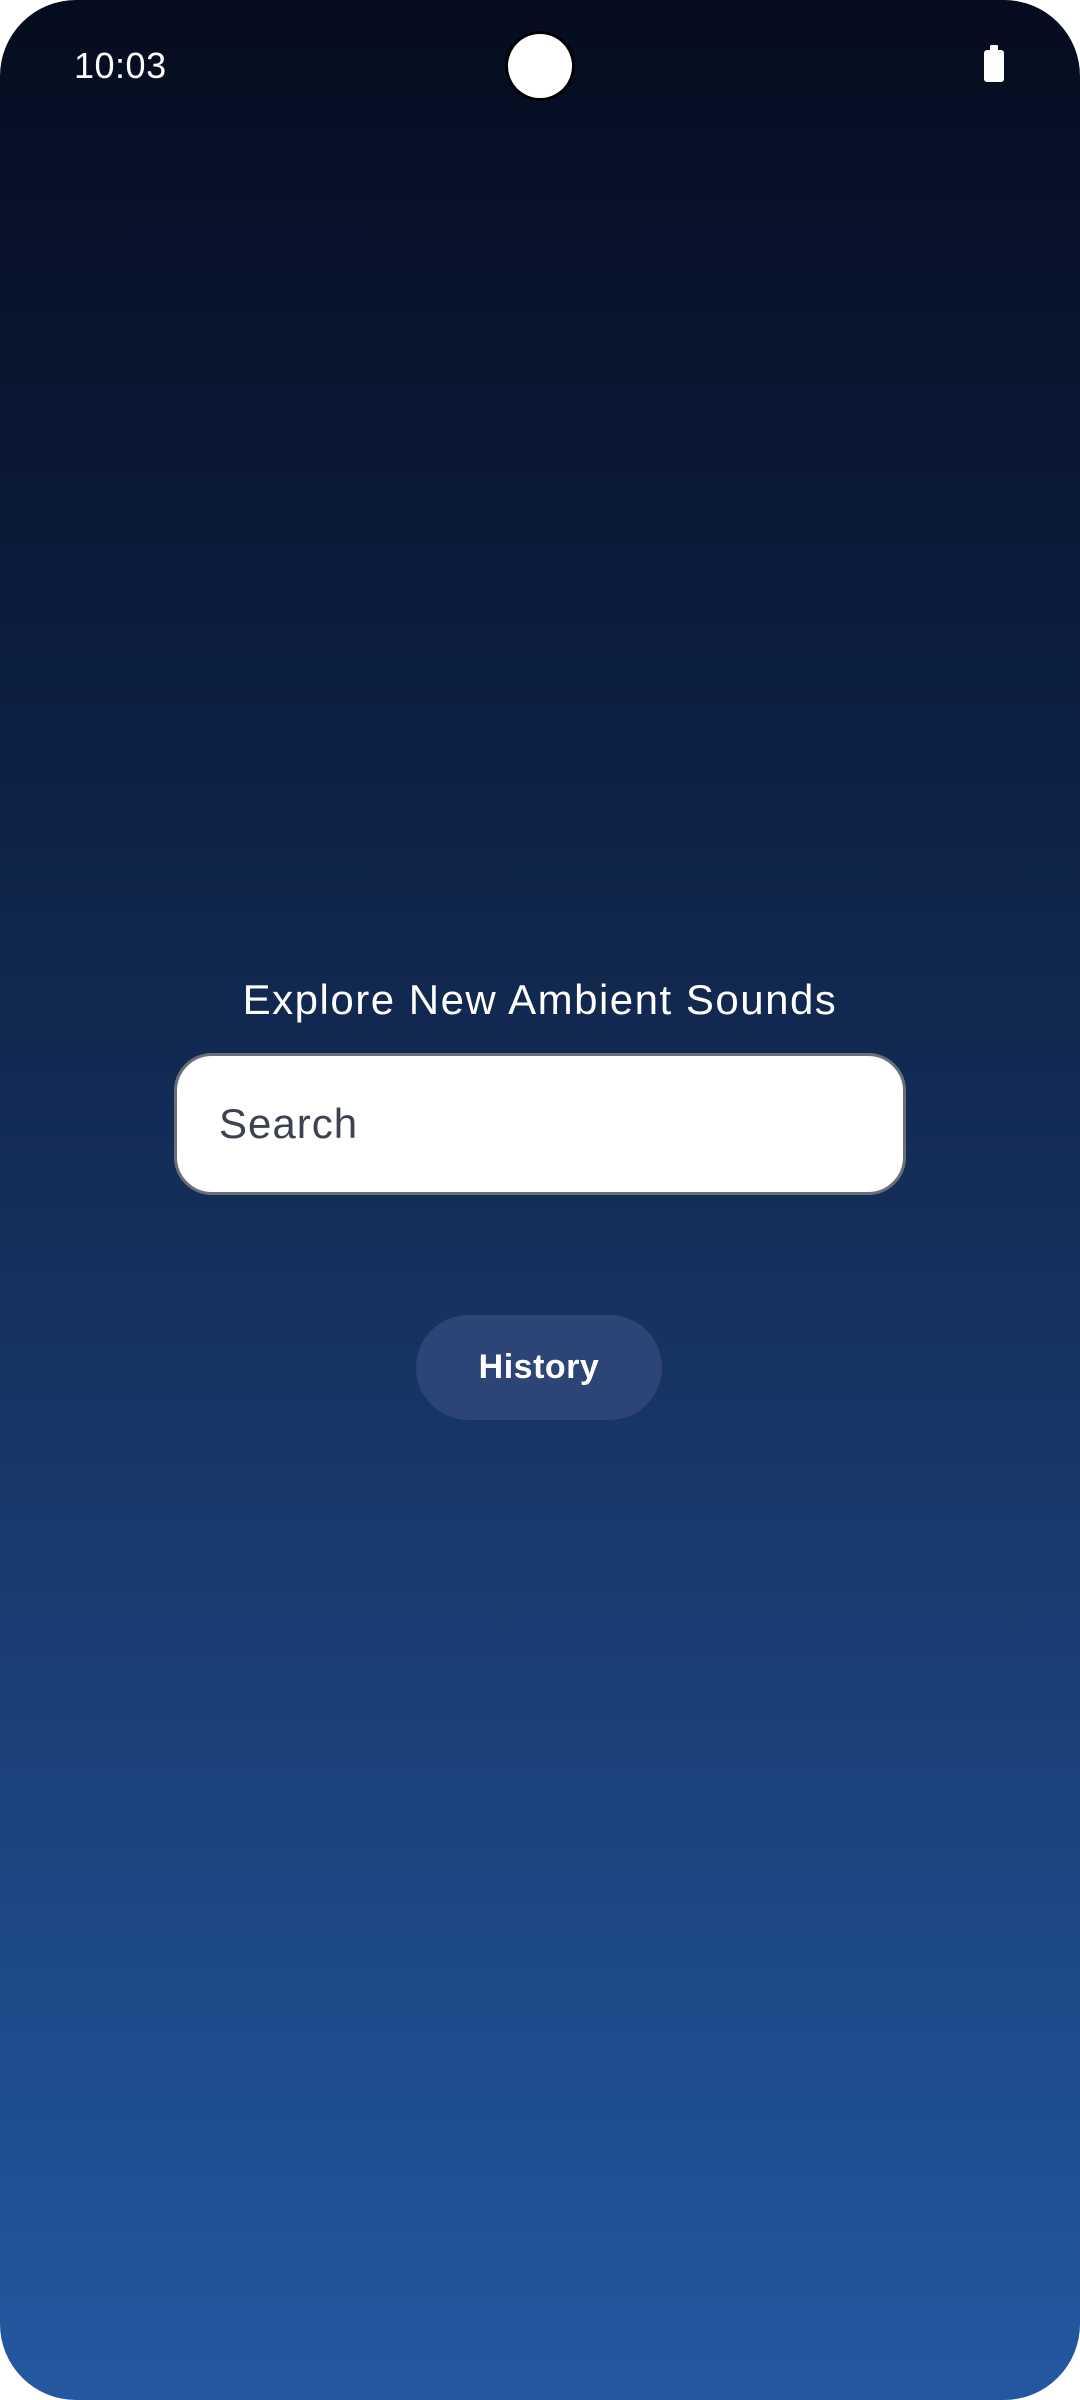 This screenshot has width=1080, height=2400. Describe the element at coordinates (120, 65) in the screenshot. I see `status-bar-time: 10:03` at that location.